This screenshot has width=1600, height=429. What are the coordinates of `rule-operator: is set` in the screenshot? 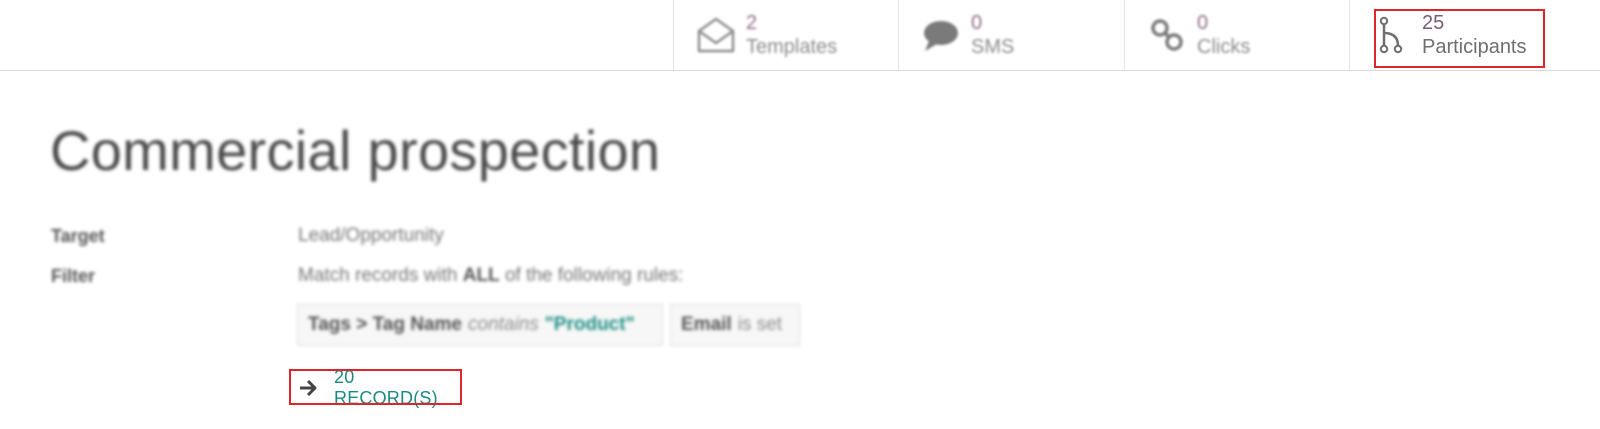 It's located at (760, 324).